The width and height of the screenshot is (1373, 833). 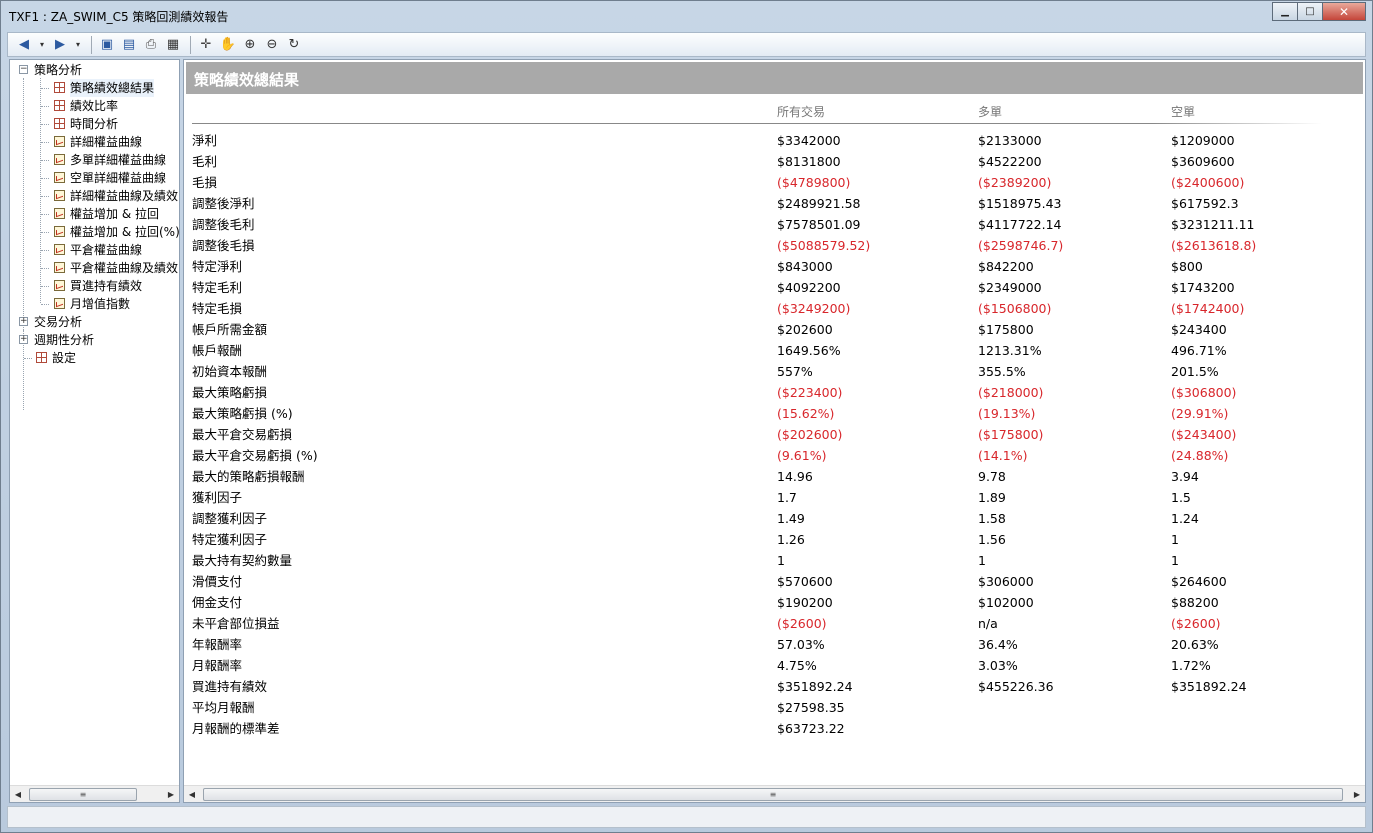 I want to click on metric-value: $190200, so click(x=805, y=602).